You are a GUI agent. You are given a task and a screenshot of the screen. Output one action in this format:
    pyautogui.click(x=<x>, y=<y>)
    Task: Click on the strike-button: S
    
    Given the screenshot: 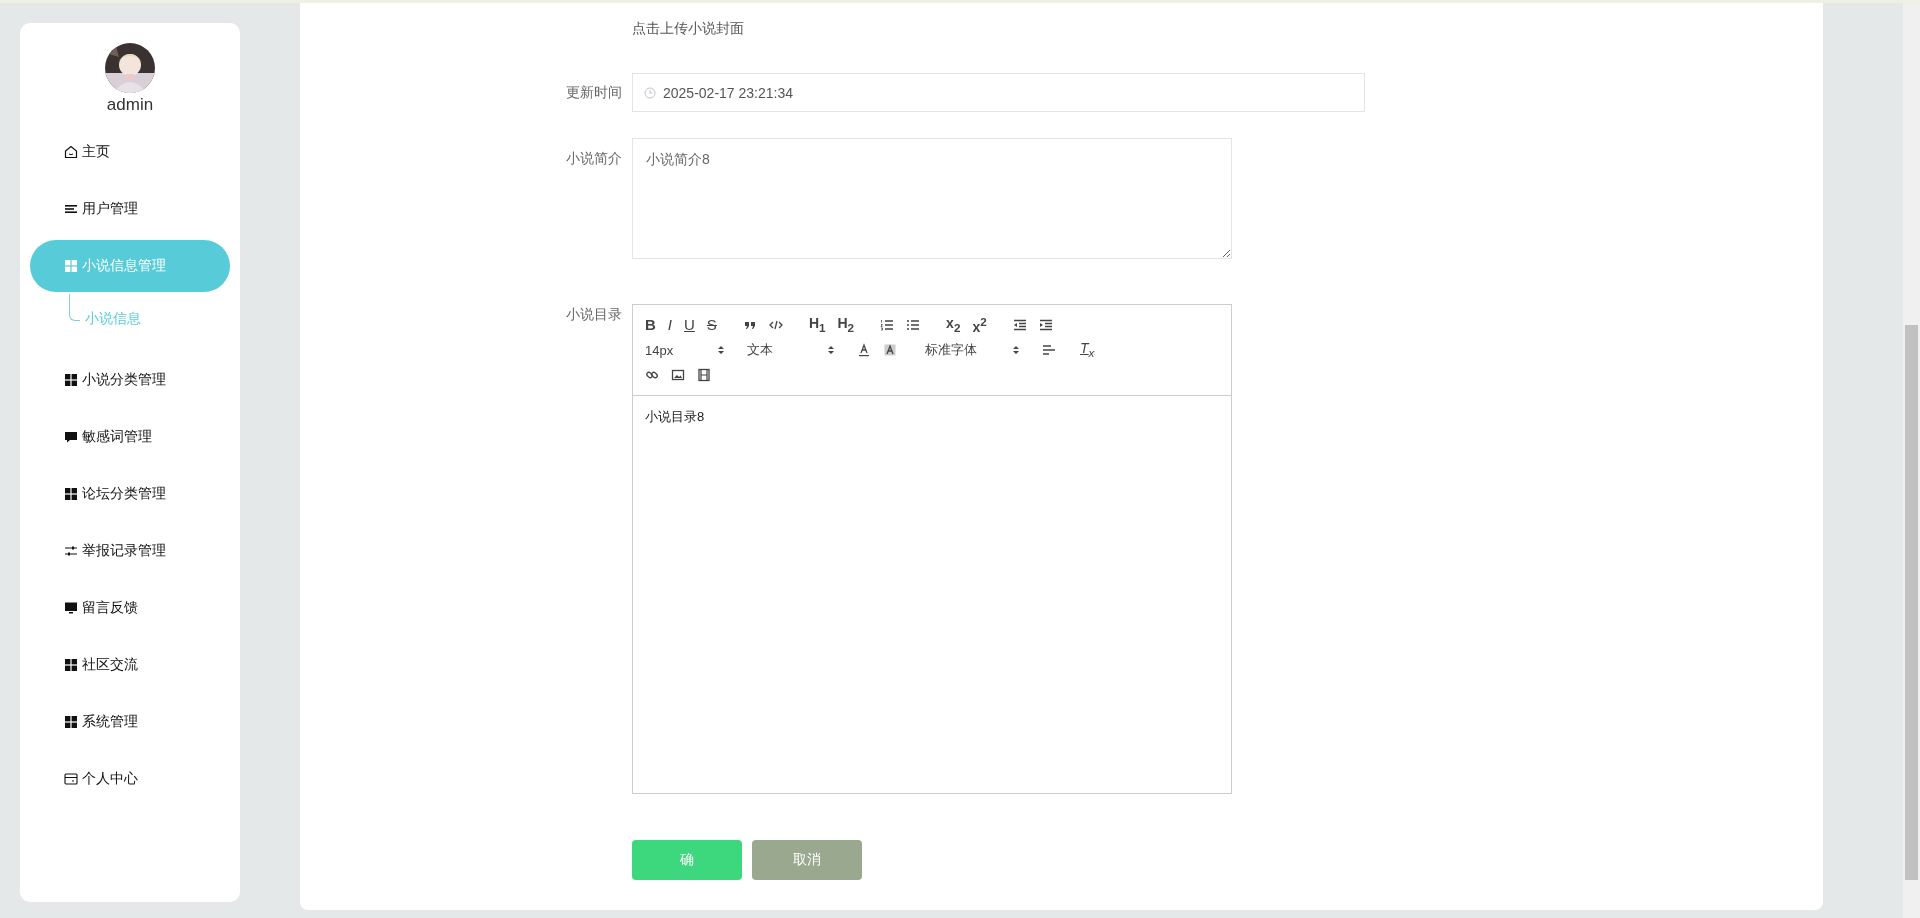 What is the action you would take?
    pyautogui.click(x=711, y=325)
    